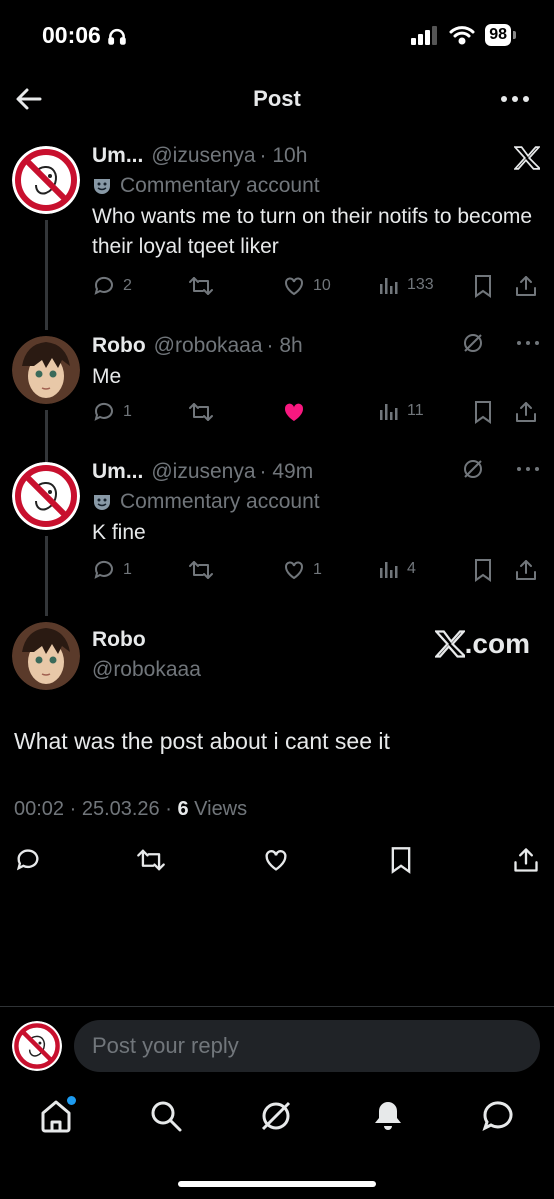 The image size is (554, 1199). What do you see at coordinates (182, 809) in the screenshot?
I see `views-count: 6` at bounding box center [182, 809].